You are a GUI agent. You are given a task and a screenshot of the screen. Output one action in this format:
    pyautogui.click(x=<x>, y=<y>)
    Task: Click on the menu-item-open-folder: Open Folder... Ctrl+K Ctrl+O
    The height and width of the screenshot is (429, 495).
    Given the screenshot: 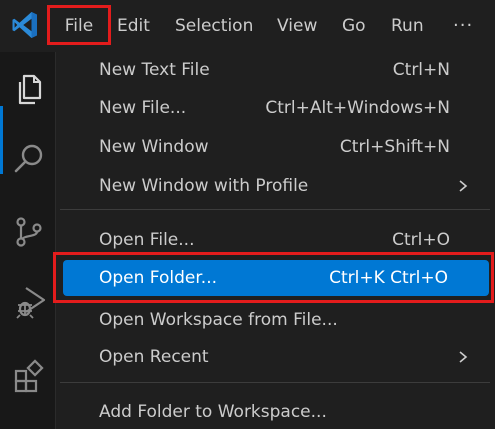 What is the action you would take?
    pyautogui.click(x=276, y=278)
    